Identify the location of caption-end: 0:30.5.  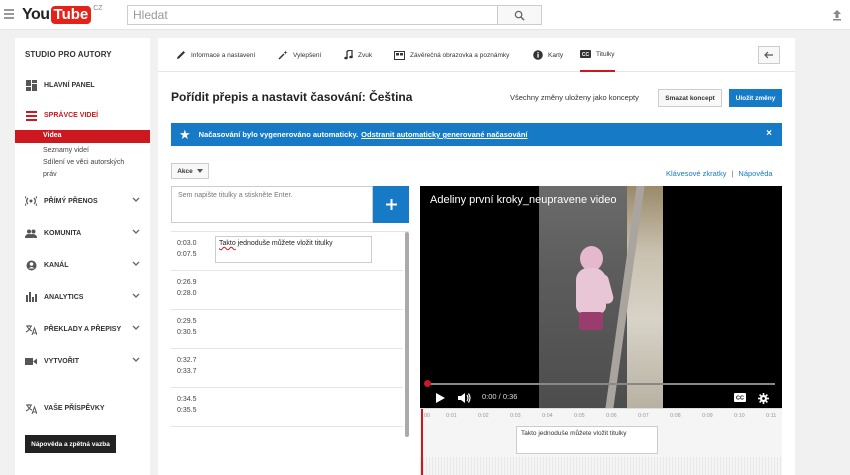
(187, 332).